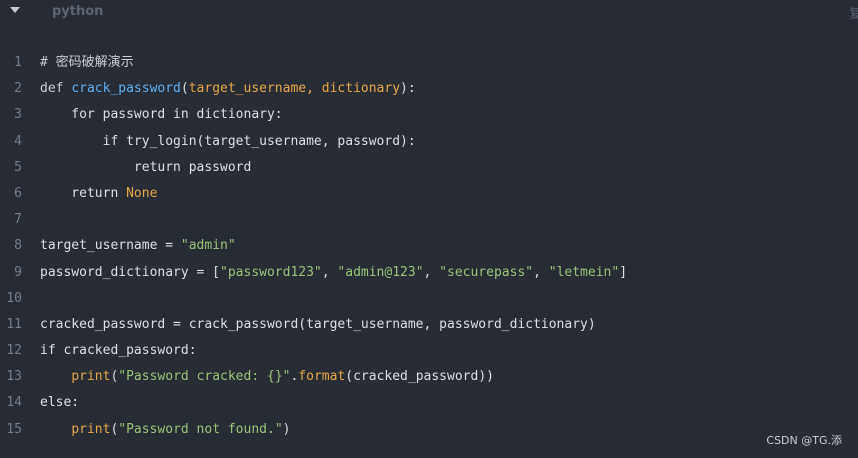 This screenshot has height=458, width=858. Describe the element at coordinates (110, 246) in the screenshot. I see `code-token: target_username =` at that location.